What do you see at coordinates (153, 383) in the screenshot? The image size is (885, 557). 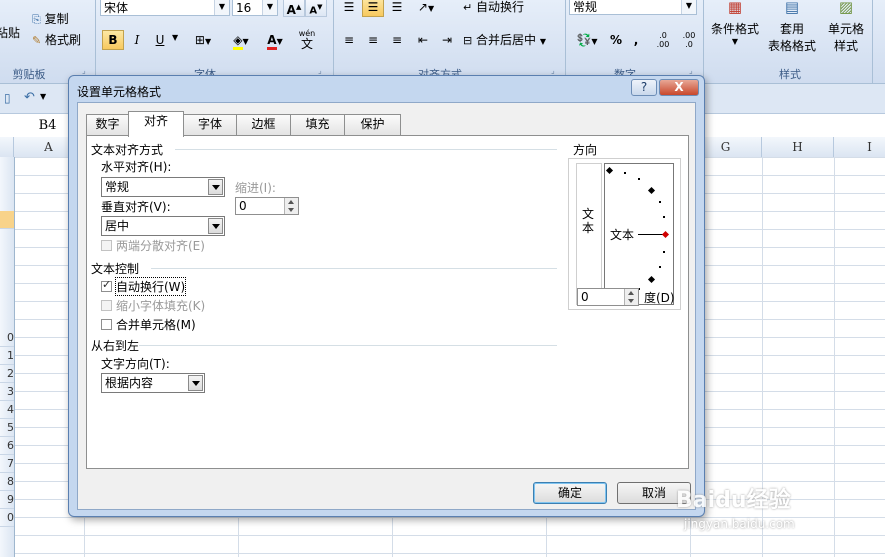 I see `text-direction-select: 根据内容` at bounding box center [153, 383].